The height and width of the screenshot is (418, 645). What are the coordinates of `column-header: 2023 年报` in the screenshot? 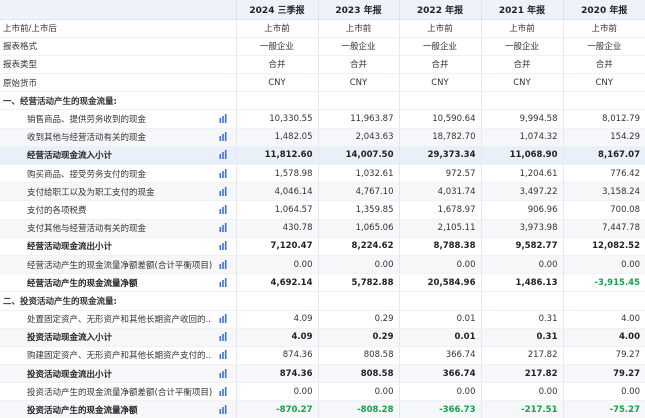 It's located at (359, 10).